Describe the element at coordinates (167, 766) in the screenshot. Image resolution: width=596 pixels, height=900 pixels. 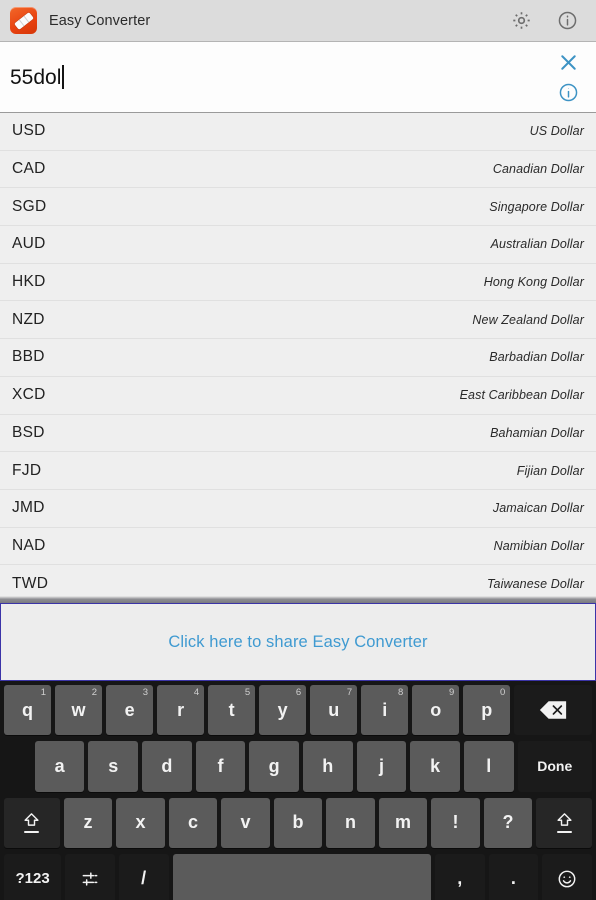
I see `key-d: d` at that location.